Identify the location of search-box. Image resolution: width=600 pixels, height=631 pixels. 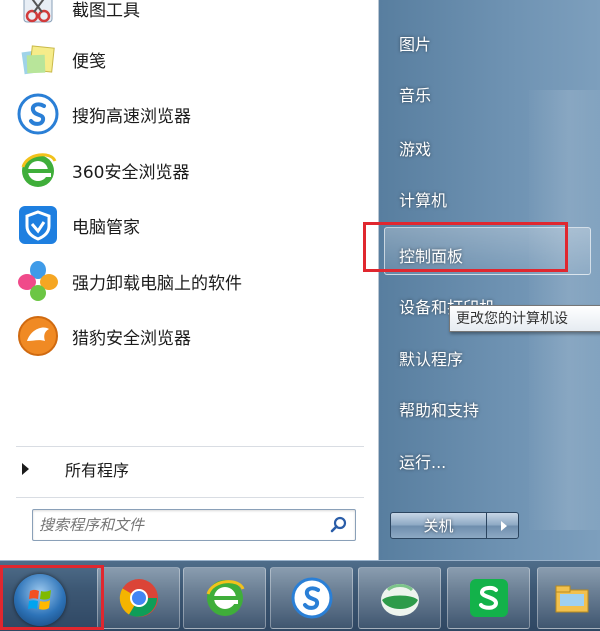
(194, 525).